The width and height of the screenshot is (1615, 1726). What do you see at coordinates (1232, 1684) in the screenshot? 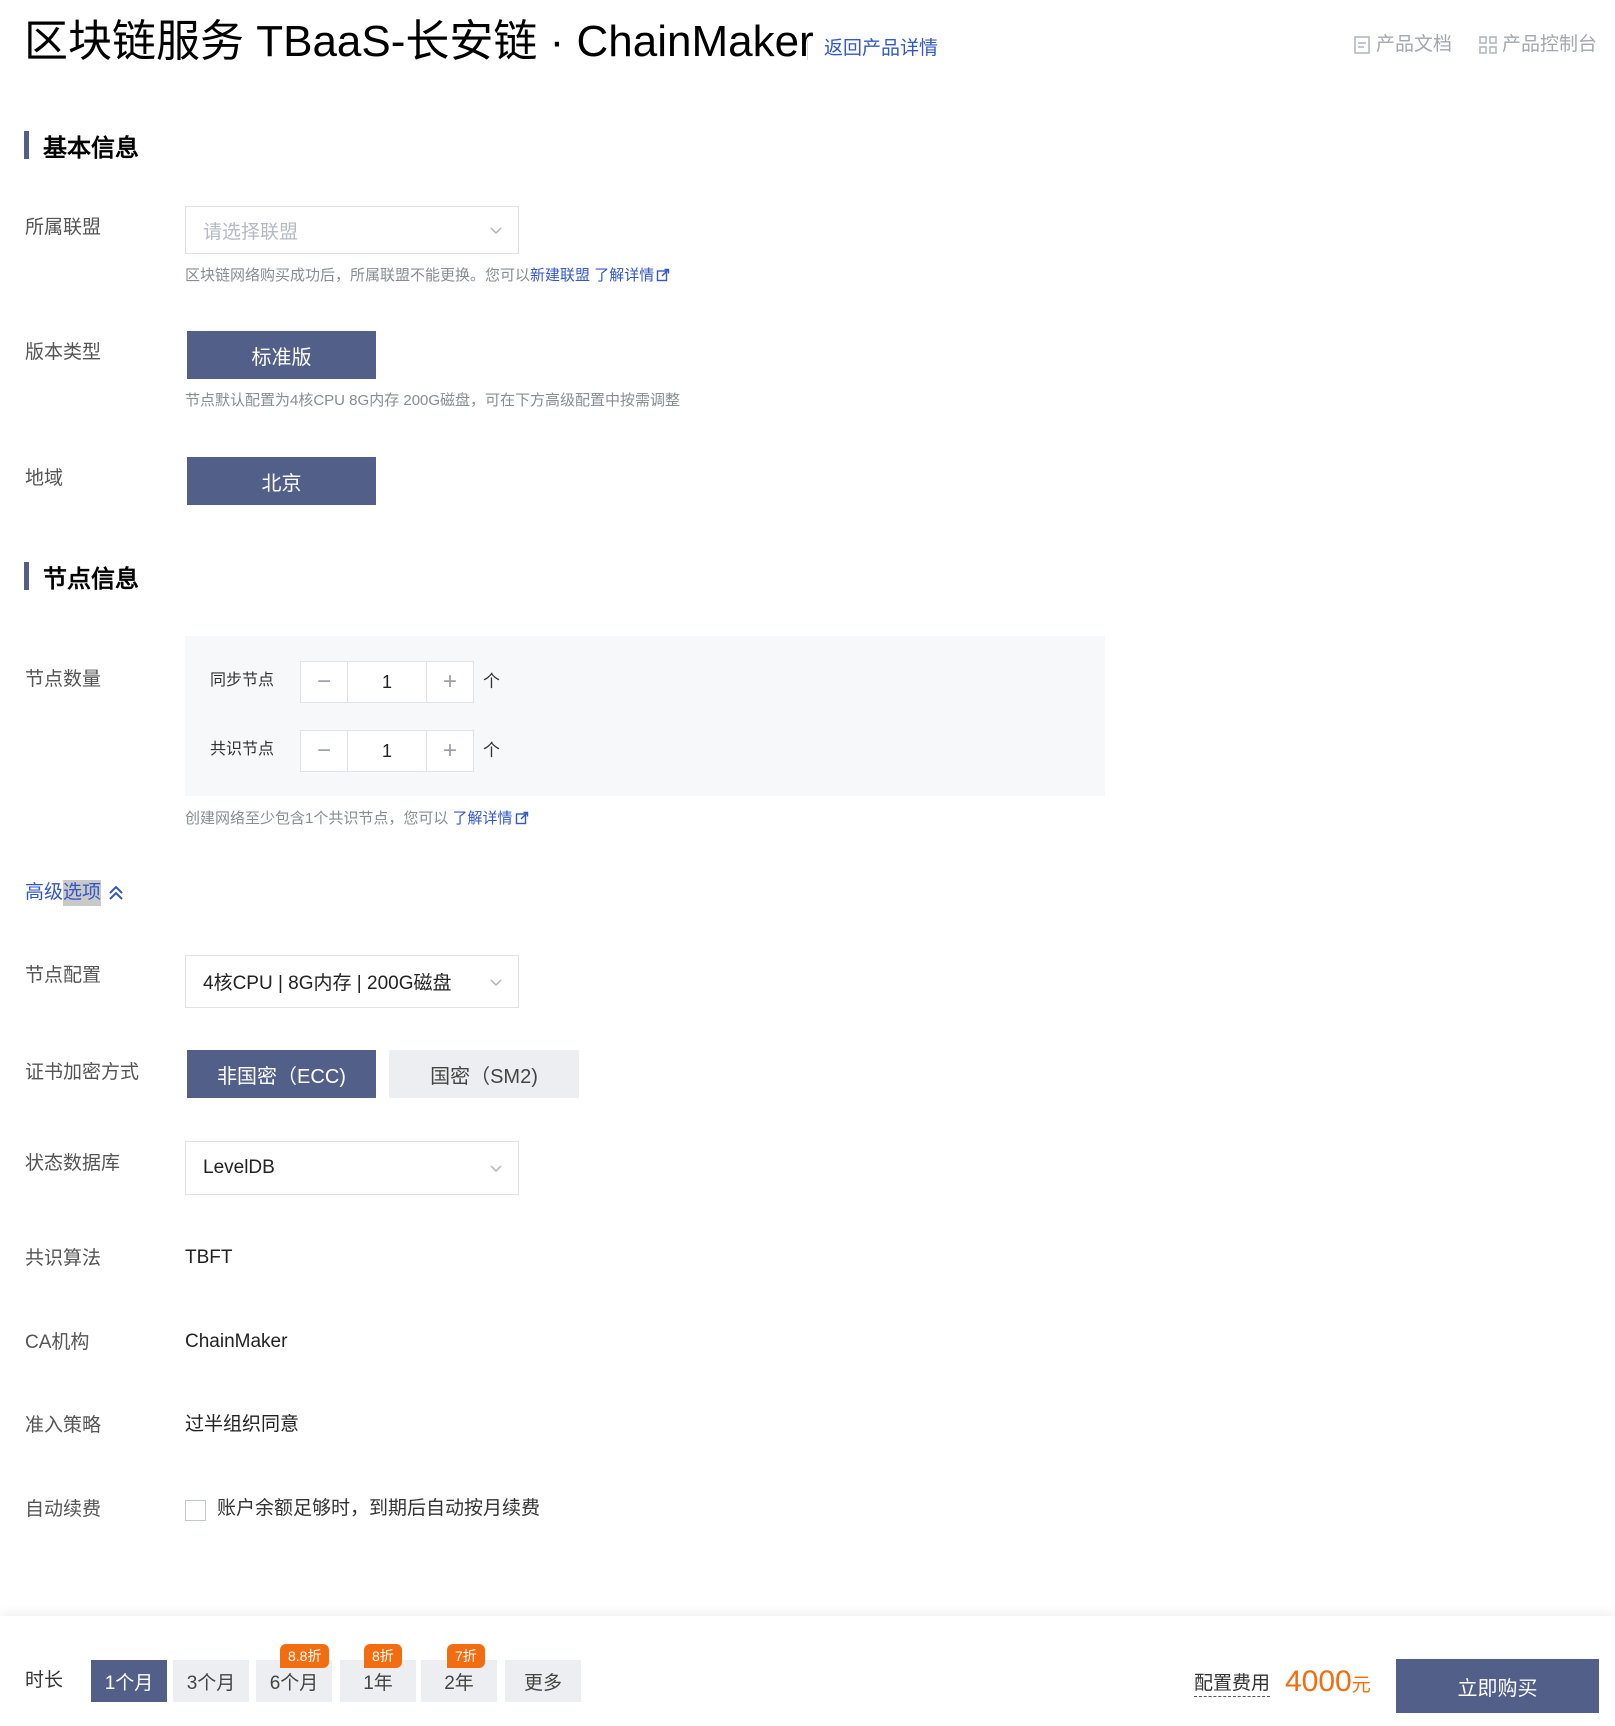
I see `fee-label: 配置费用` at bounding box center [1232, 1684].